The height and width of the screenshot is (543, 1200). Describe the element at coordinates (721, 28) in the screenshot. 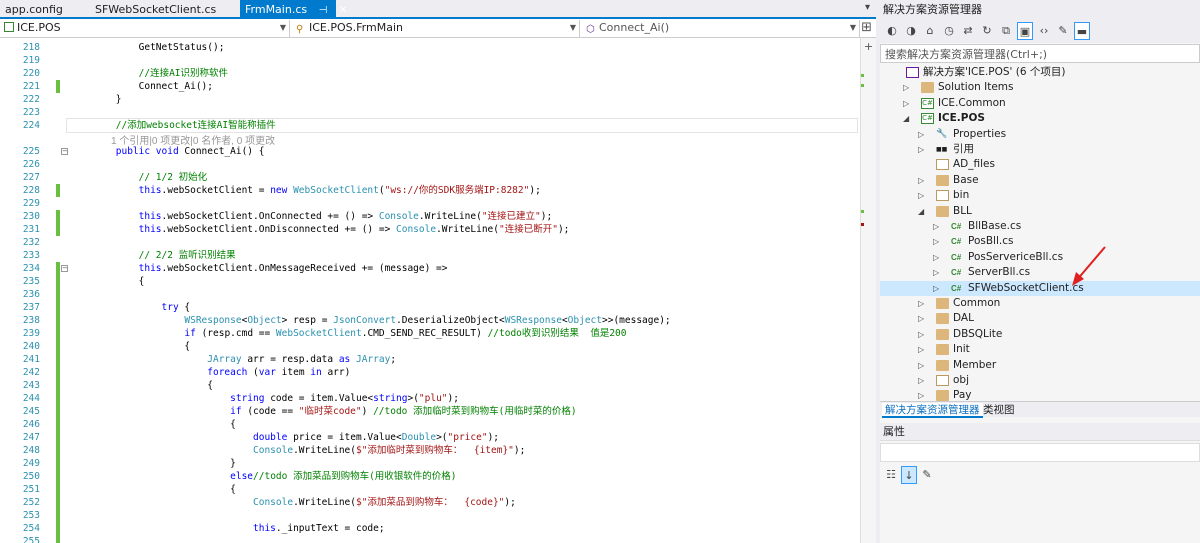

I see `member-dropdown: ⬡ Connect_Ai() ▼` at that location.